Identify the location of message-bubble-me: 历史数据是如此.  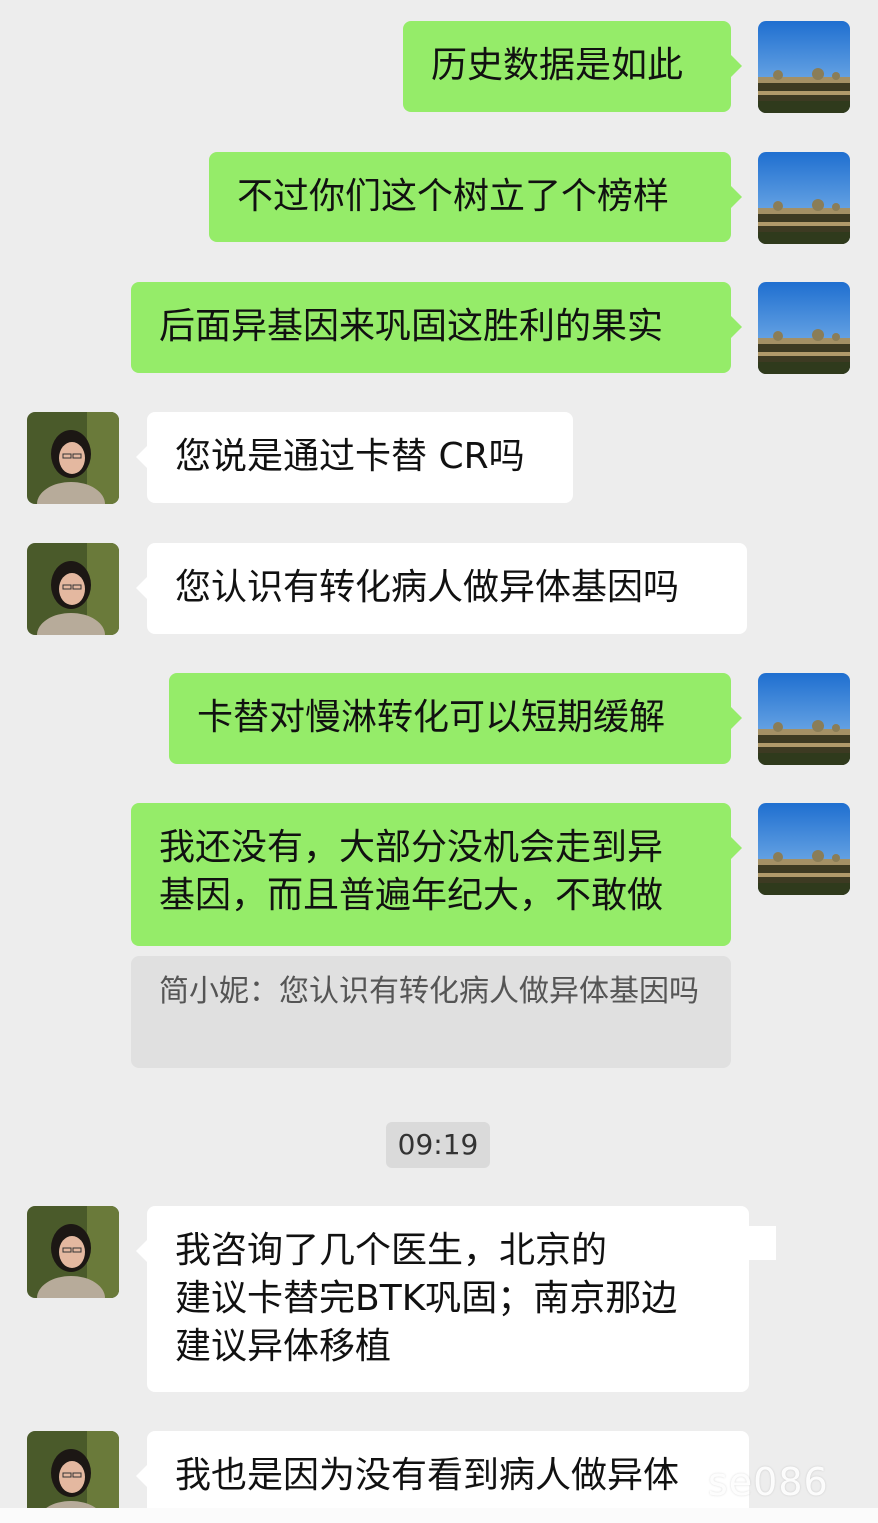
(572, 66).